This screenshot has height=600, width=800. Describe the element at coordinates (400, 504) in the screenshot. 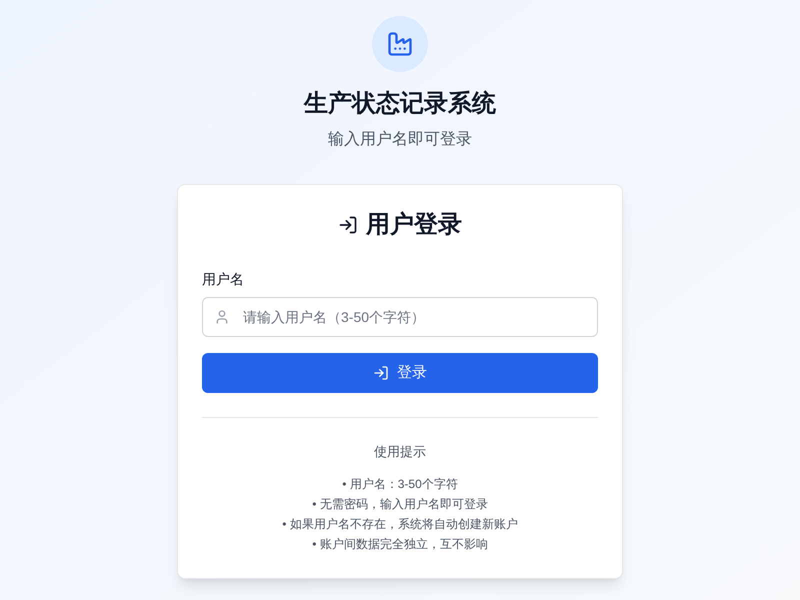

I see `tip-text: • 无需密码，输入用户名即可登录` at that location.